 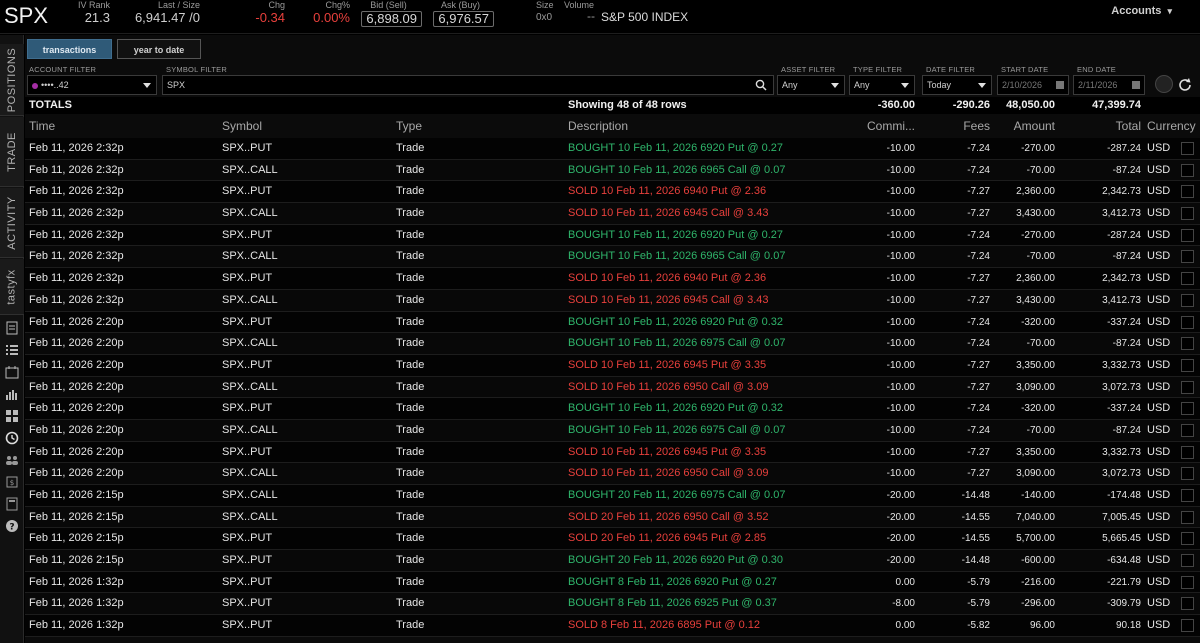 I want to click on calculator-icon, so click(x=12, y=504).